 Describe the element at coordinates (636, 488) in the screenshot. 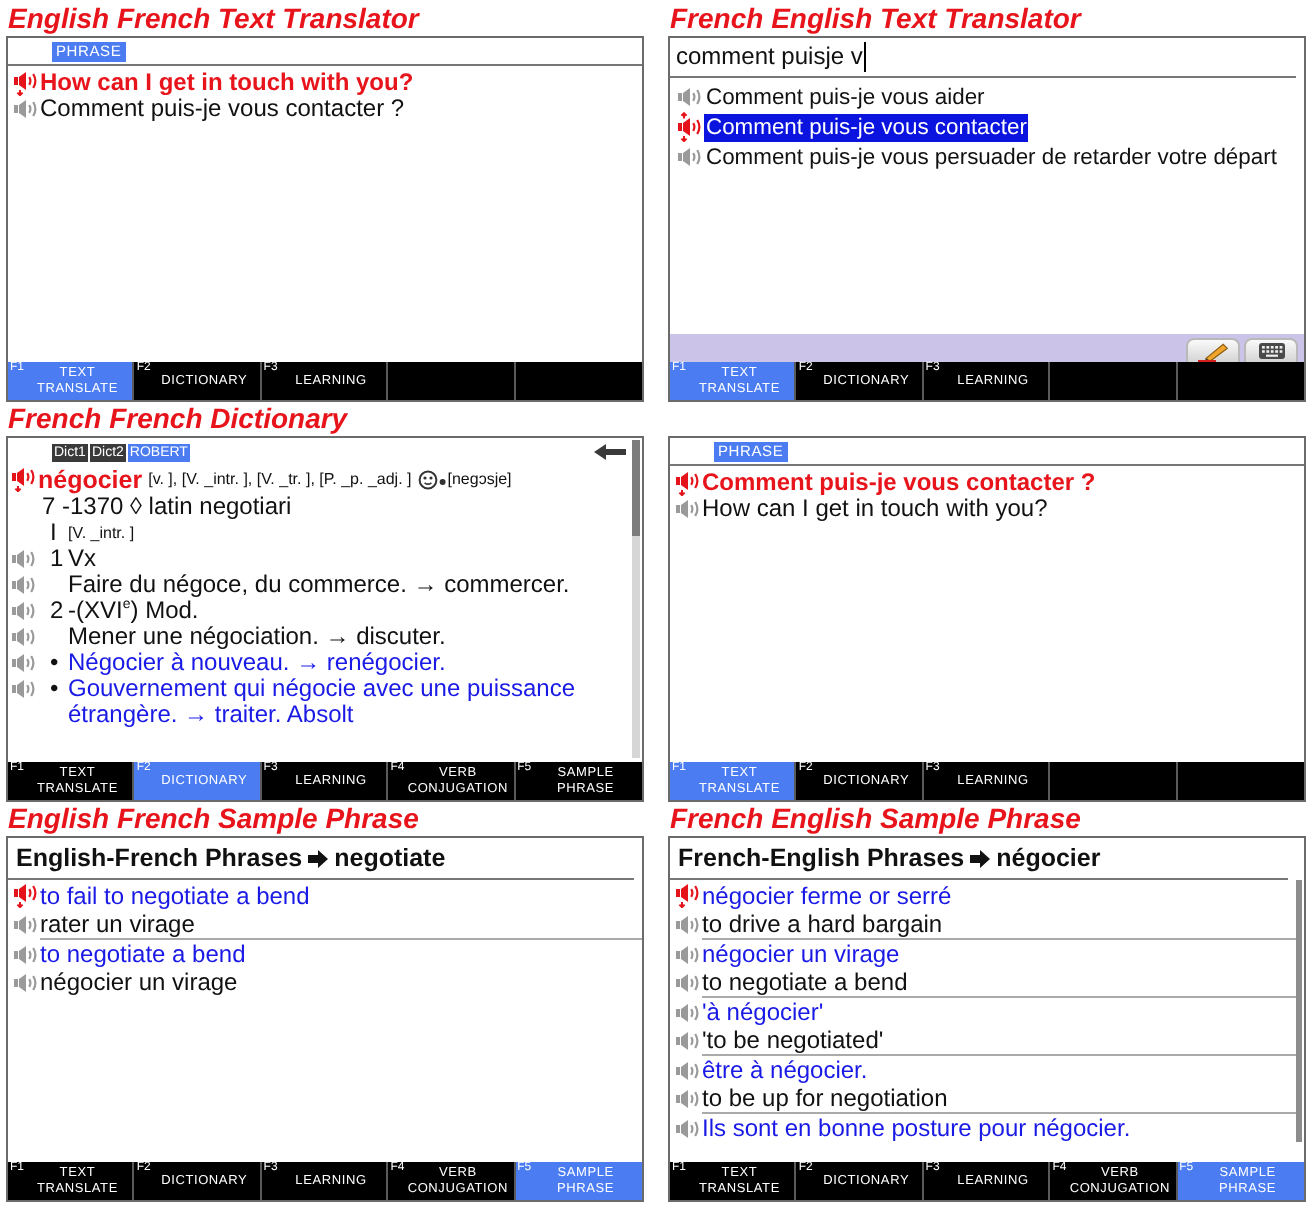

I see `scrollbar-thumb` at that location.